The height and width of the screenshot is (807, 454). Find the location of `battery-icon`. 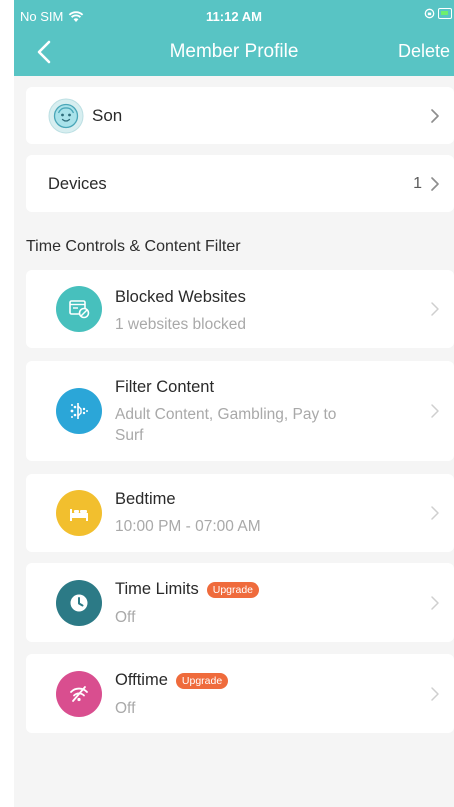

battery-icon is located at coordinates (445, 13).